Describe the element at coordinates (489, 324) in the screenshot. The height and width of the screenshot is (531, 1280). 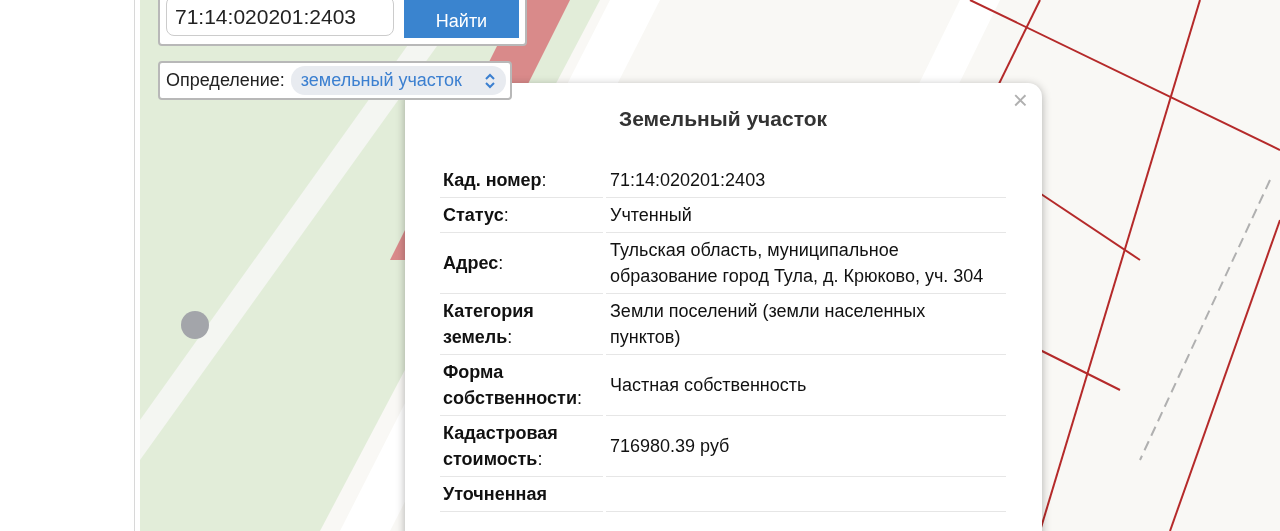
I see `field-label: Категория земель:` at that location.